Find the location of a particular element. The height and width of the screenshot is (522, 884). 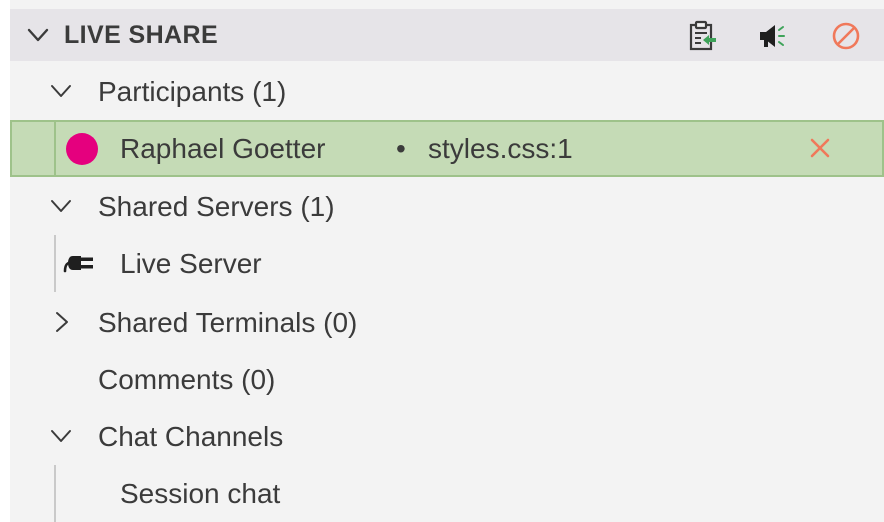

shared-servers-label: Shared Servers (1) is located at coordinates (216, 206).